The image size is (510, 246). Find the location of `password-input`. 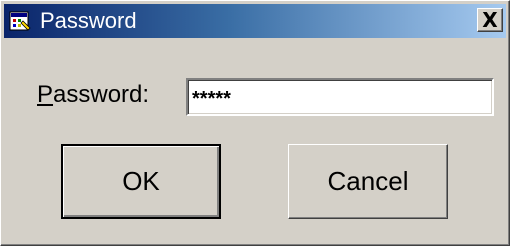

password-input is located at coordinates (340, 97).